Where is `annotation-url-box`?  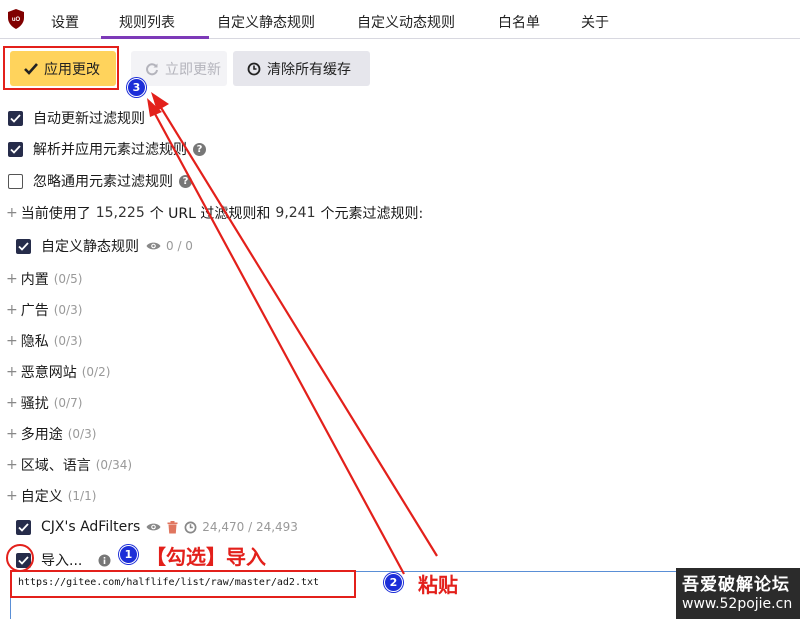 annotation-url-box is located at coordinates (183, 584).